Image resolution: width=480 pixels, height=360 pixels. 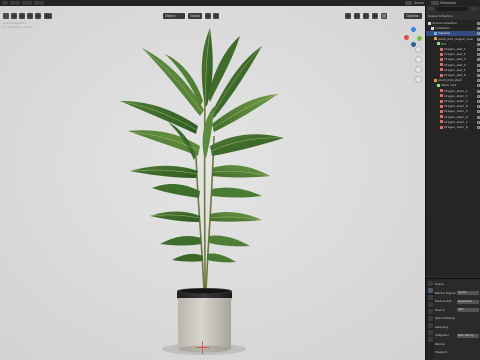 I want to click on view-layer-icon, so click(x=435, y=3).